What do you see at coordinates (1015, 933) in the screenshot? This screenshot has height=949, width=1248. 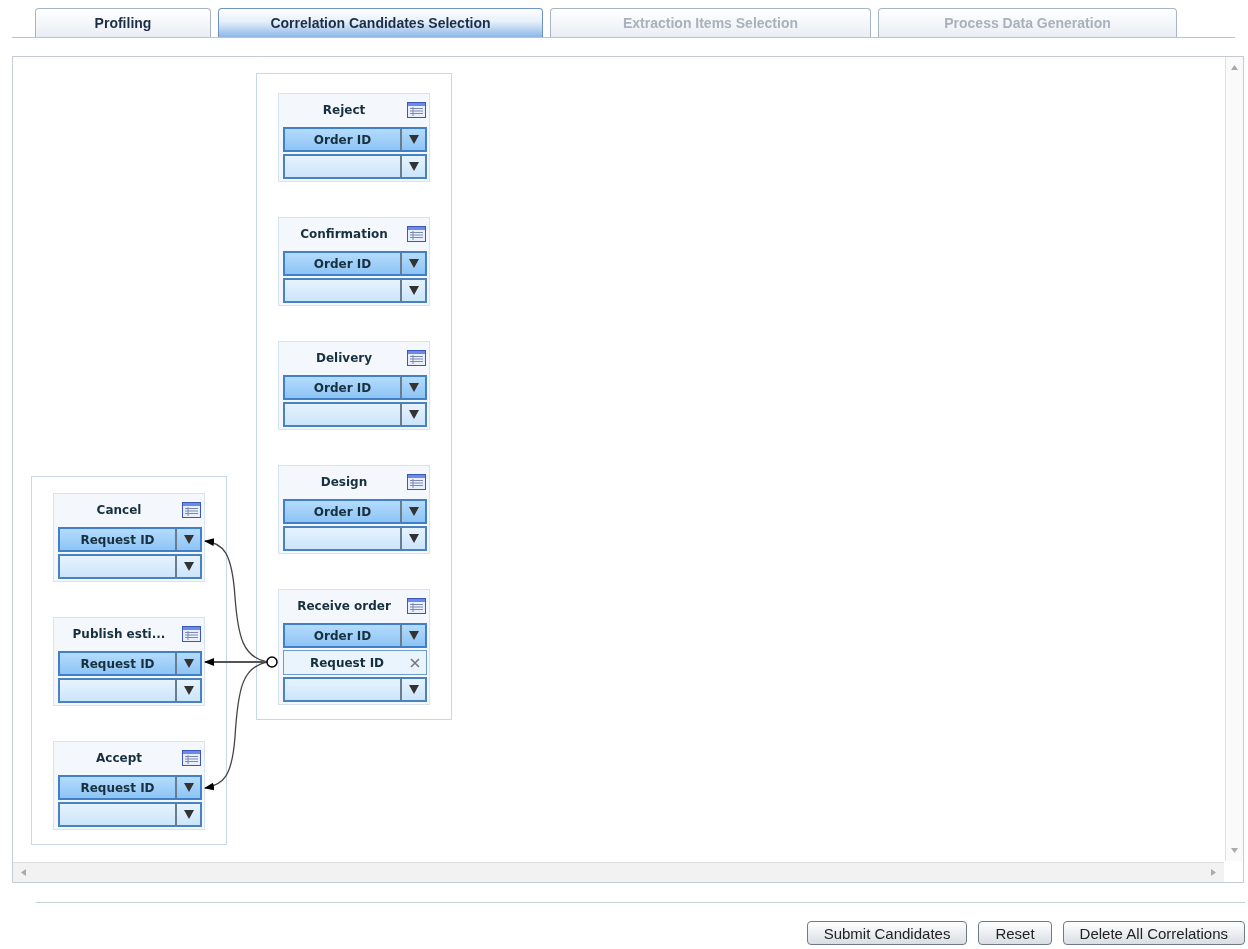 I see `action-button: Reset` at bounding box center [1015, 933].